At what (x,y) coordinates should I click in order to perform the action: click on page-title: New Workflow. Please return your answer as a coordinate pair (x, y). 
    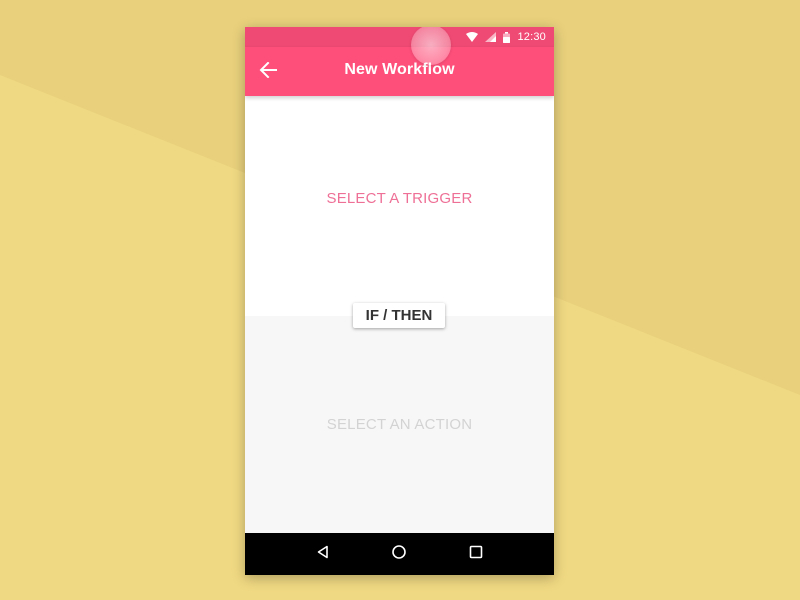
    Looking at the image, I should click on (399, 69).